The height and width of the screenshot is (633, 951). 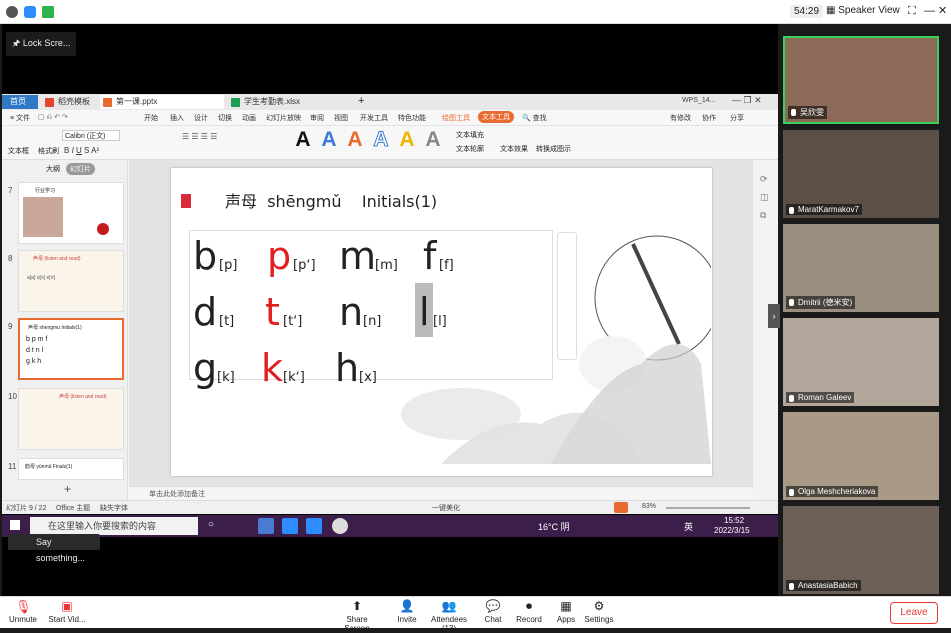 What do you see at coordinates (732, 530) in the screenshot?
I see `taskbar-date: 2022/3/15` at bounding box center [732, 530].